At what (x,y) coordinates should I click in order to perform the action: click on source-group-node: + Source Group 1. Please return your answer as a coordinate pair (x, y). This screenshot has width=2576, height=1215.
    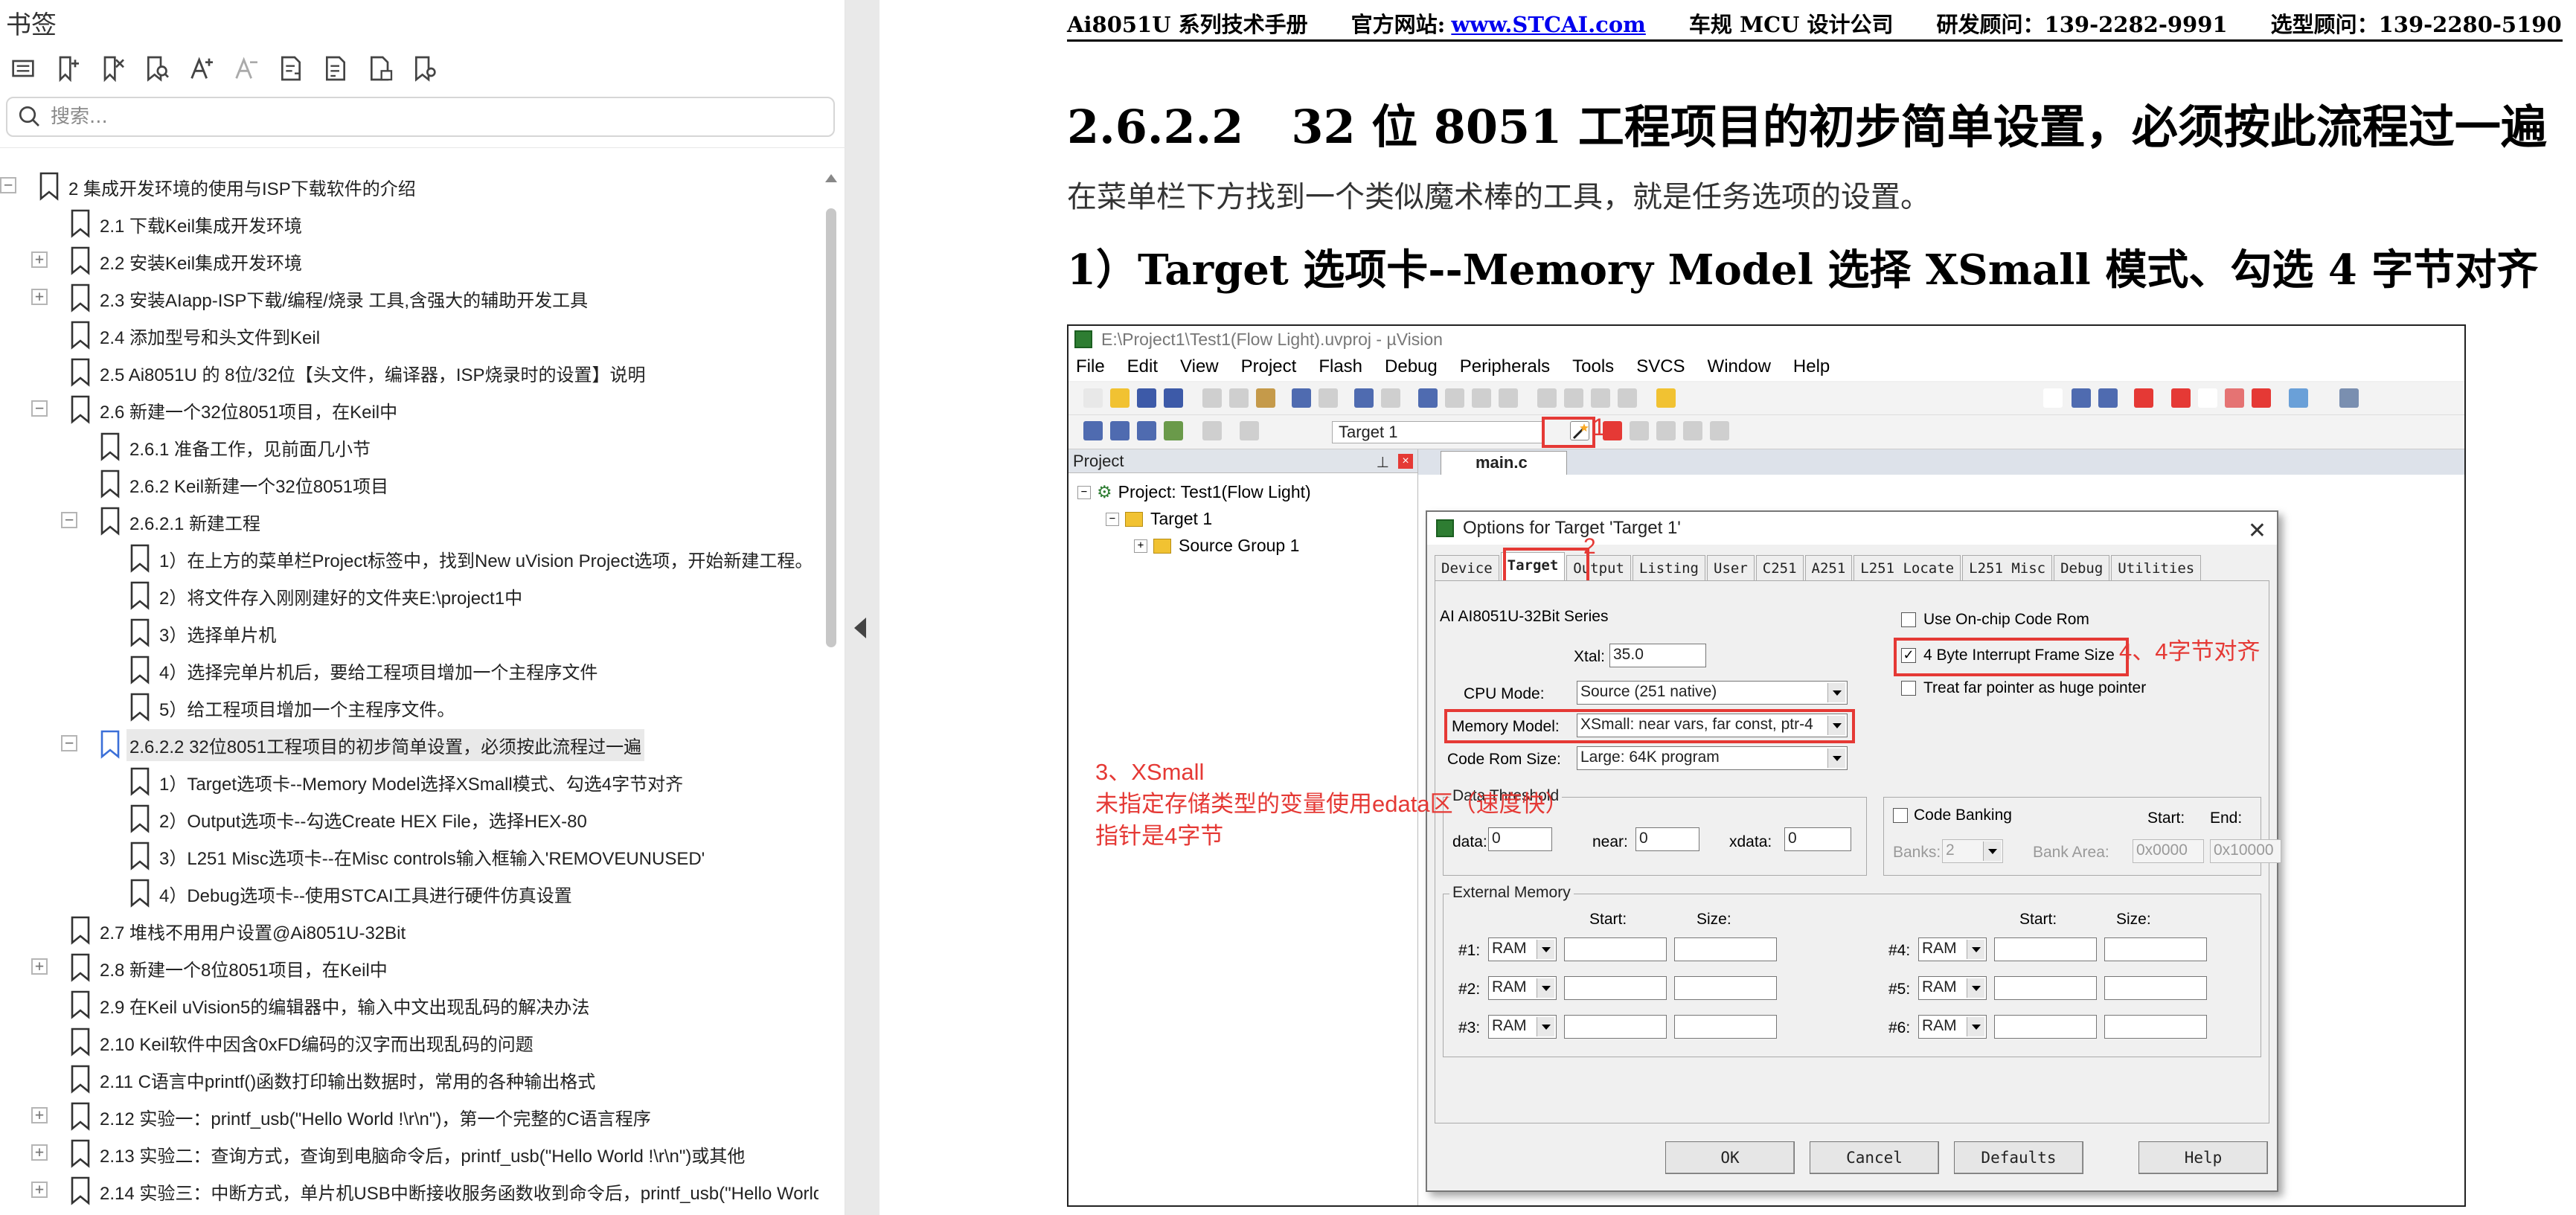
    Looking at the image, I should click on (1216, 546).